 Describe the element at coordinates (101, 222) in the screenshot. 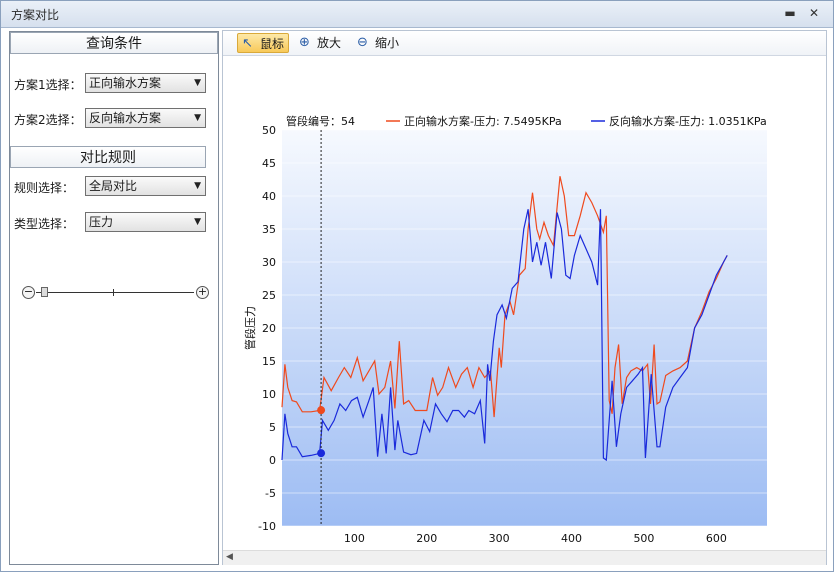

I see `type-value: 压力` at that location.